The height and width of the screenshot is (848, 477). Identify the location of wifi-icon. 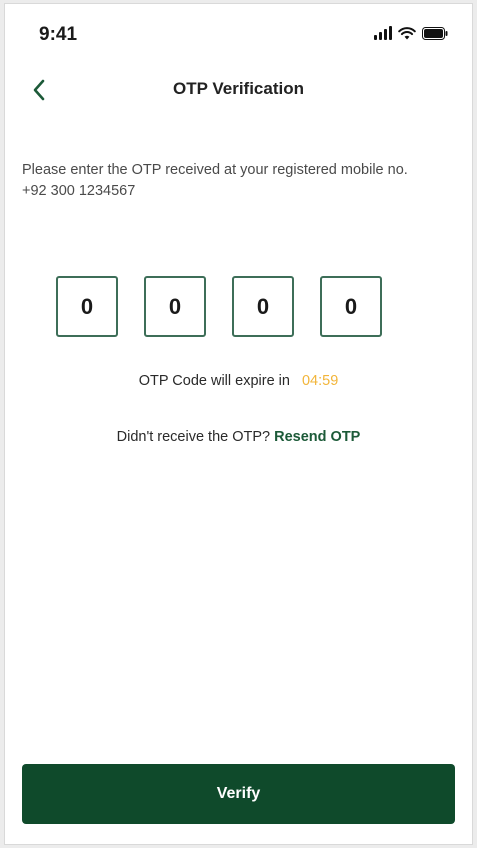
(407, 33).